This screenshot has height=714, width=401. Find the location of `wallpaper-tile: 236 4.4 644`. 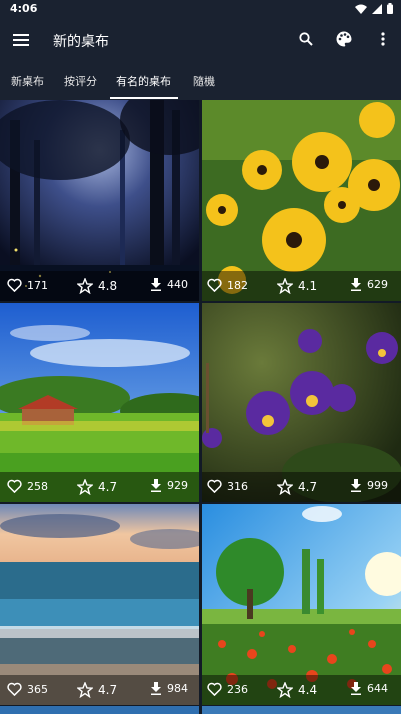

wallpaper-tile: 236 4.4 644 is located at coordinates (301, 604).